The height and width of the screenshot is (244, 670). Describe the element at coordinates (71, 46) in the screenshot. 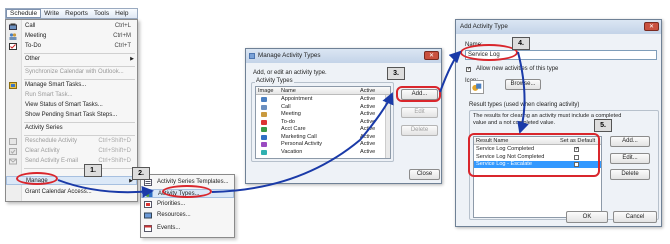

I see `menu-item-todo: To-Do Ctrl+T` at that location.